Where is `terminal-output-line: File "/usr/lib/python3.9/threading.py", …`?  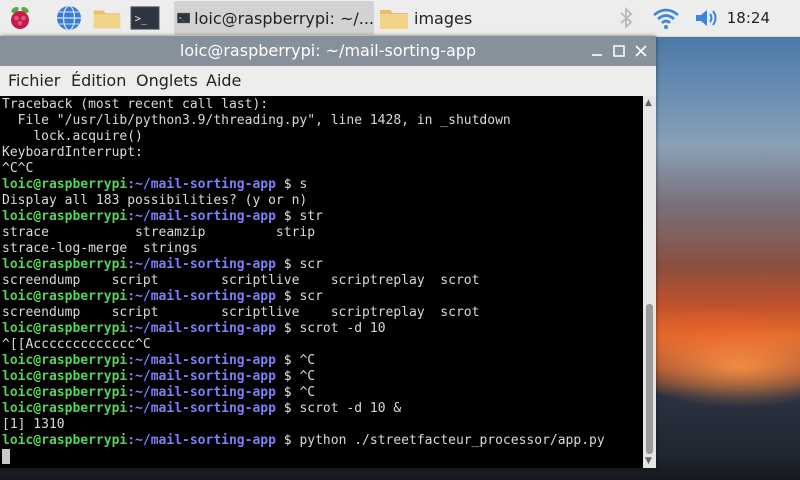 terminal-output-line: File "/usr/lib/python3.9/threading.py", … is located at coordinates (322, 121).